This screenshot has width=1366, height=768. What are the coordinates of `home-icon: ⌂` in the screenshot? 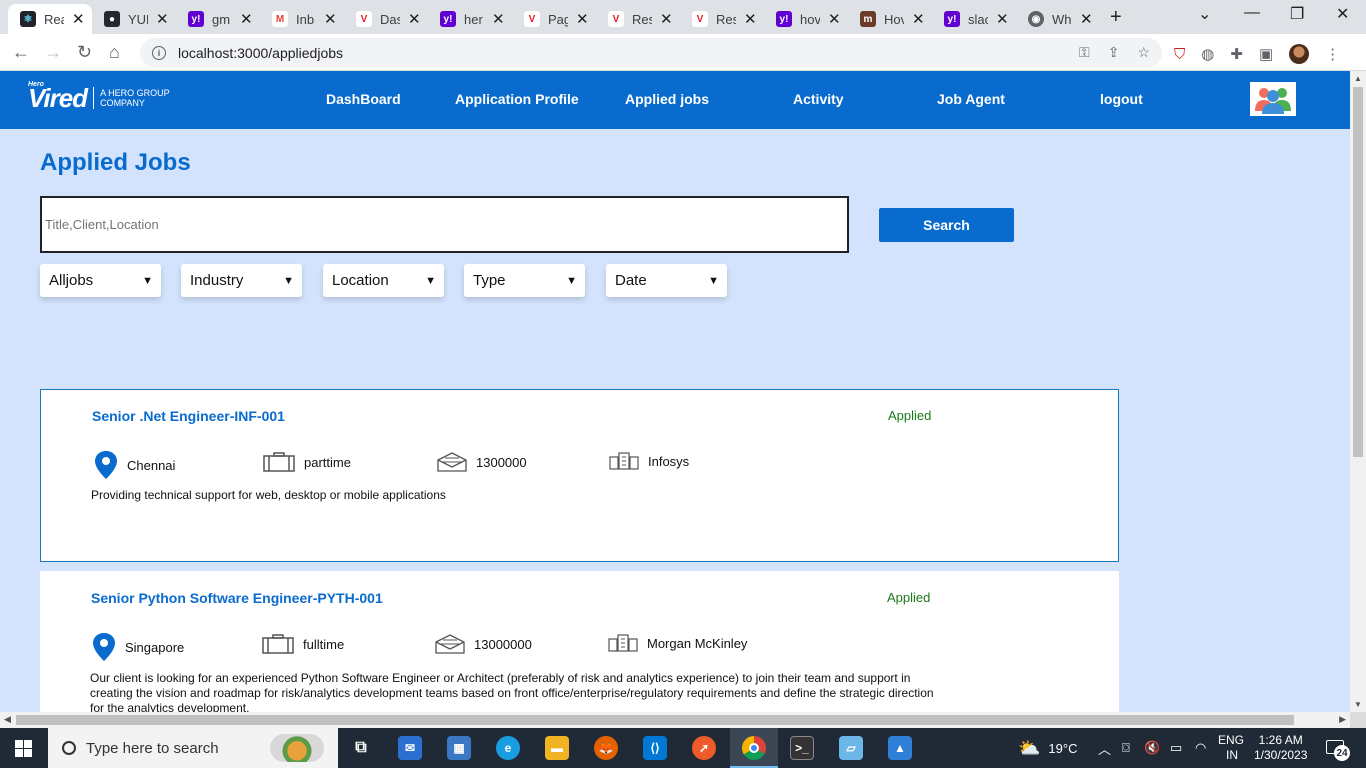 It's located at (114, 52).